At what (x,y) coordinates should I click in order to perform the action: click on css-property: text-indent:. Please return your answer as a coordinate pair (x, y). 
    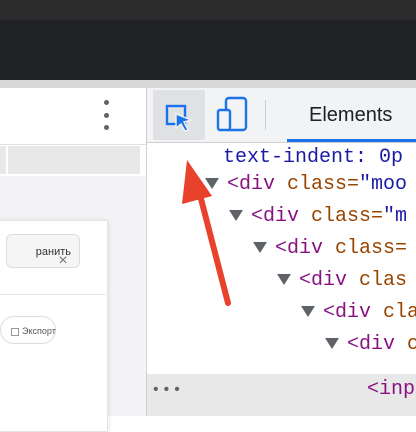
    Looking at the image, I should click on (295, 157).